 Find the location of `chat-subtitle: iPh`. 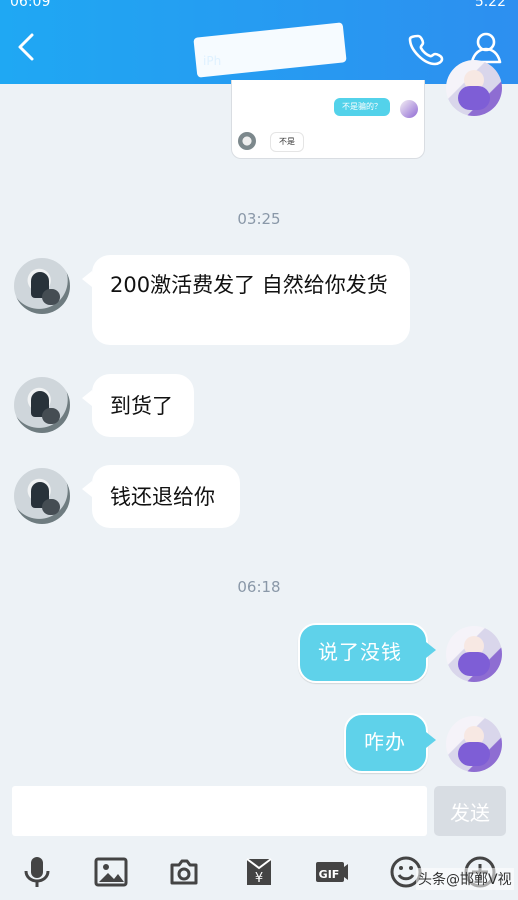

chat-subtitle: iPh is located at coordinates (212, 61).